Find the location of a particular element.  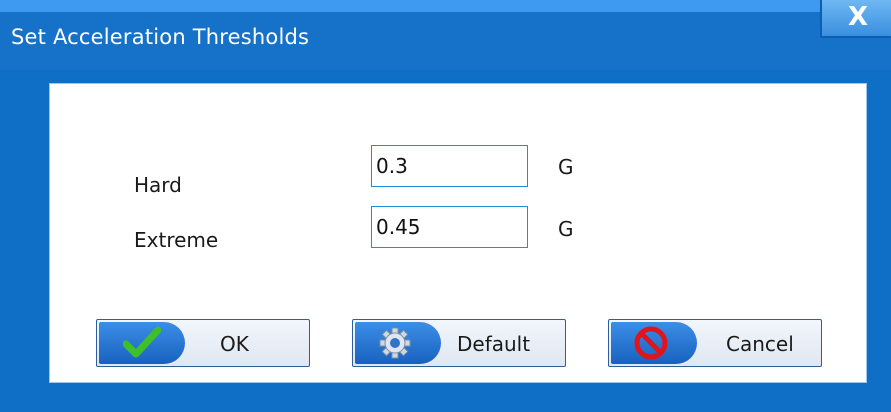

extreme-unit: G is located at coordinates (566, 229).